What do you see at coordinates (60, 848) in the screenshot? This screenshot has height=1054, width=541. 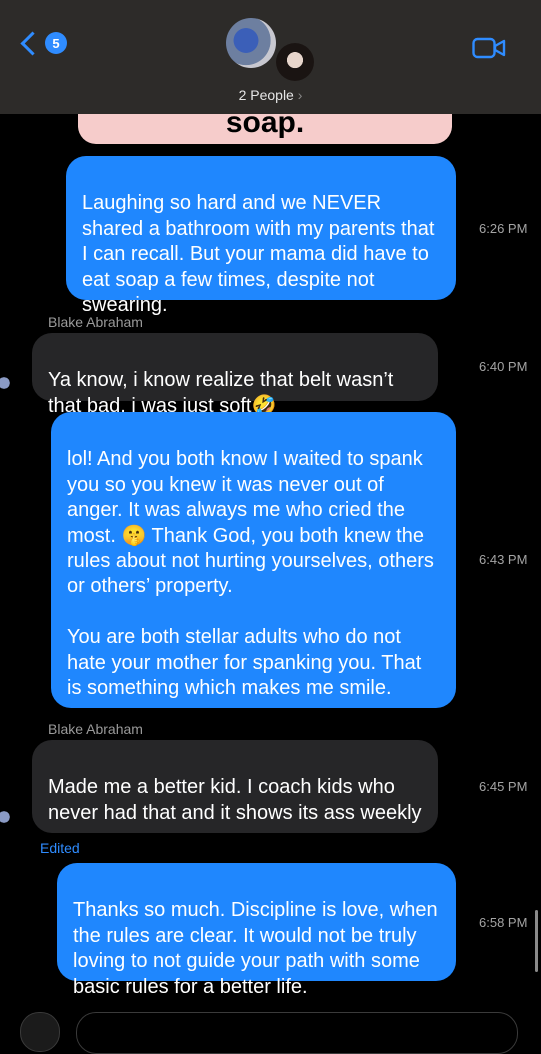 I see `edited-indicator: Edited` at bounding box center [60, 848].